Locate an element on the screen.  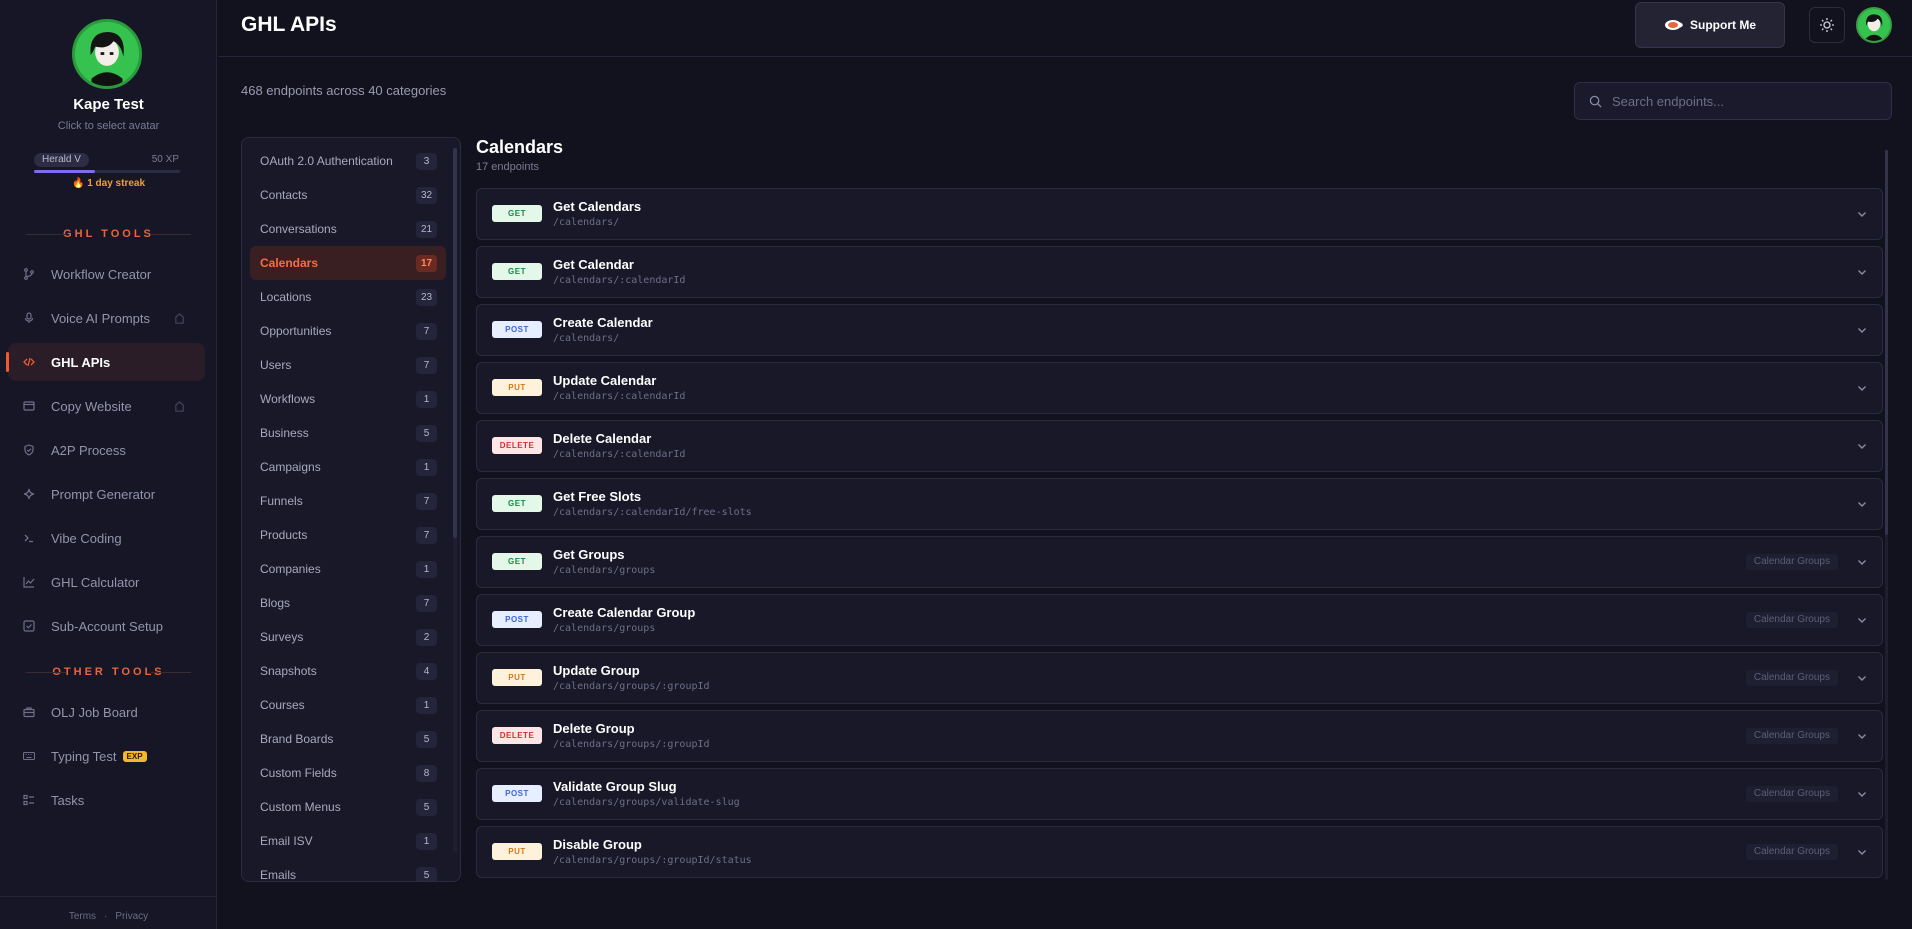
category-item-snapshots: Snapshots 4 is located at coordinates (348, 671).